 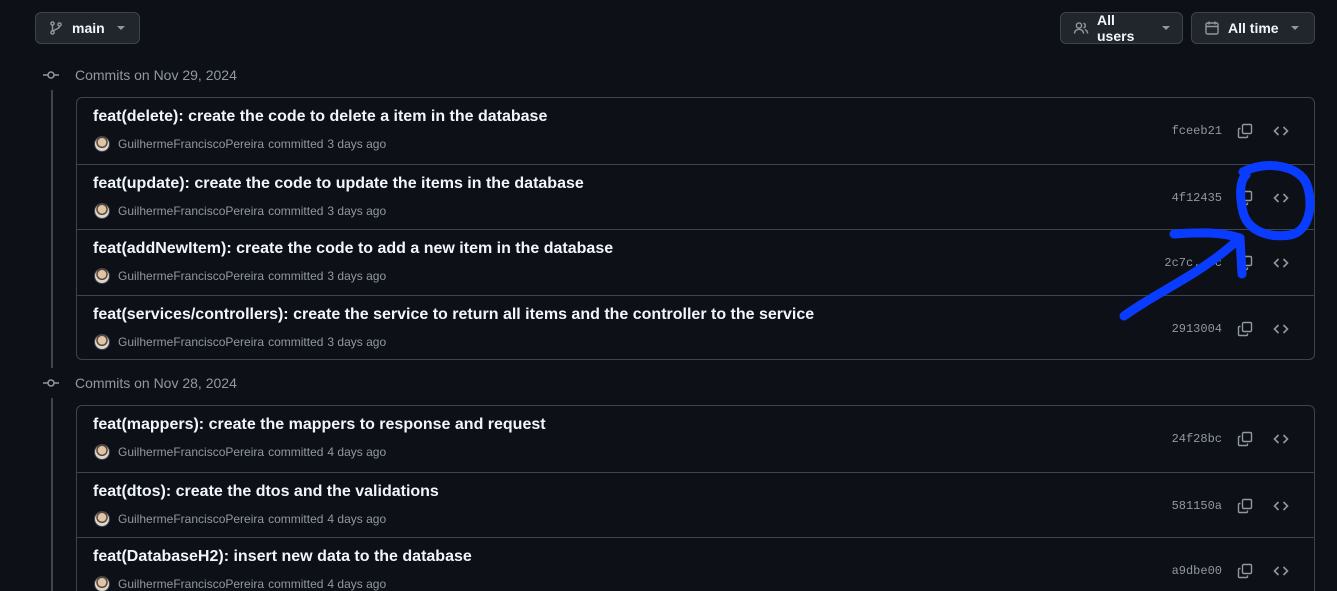 I want to click on time-filter-button: All time, so click(x=1253, y=28).